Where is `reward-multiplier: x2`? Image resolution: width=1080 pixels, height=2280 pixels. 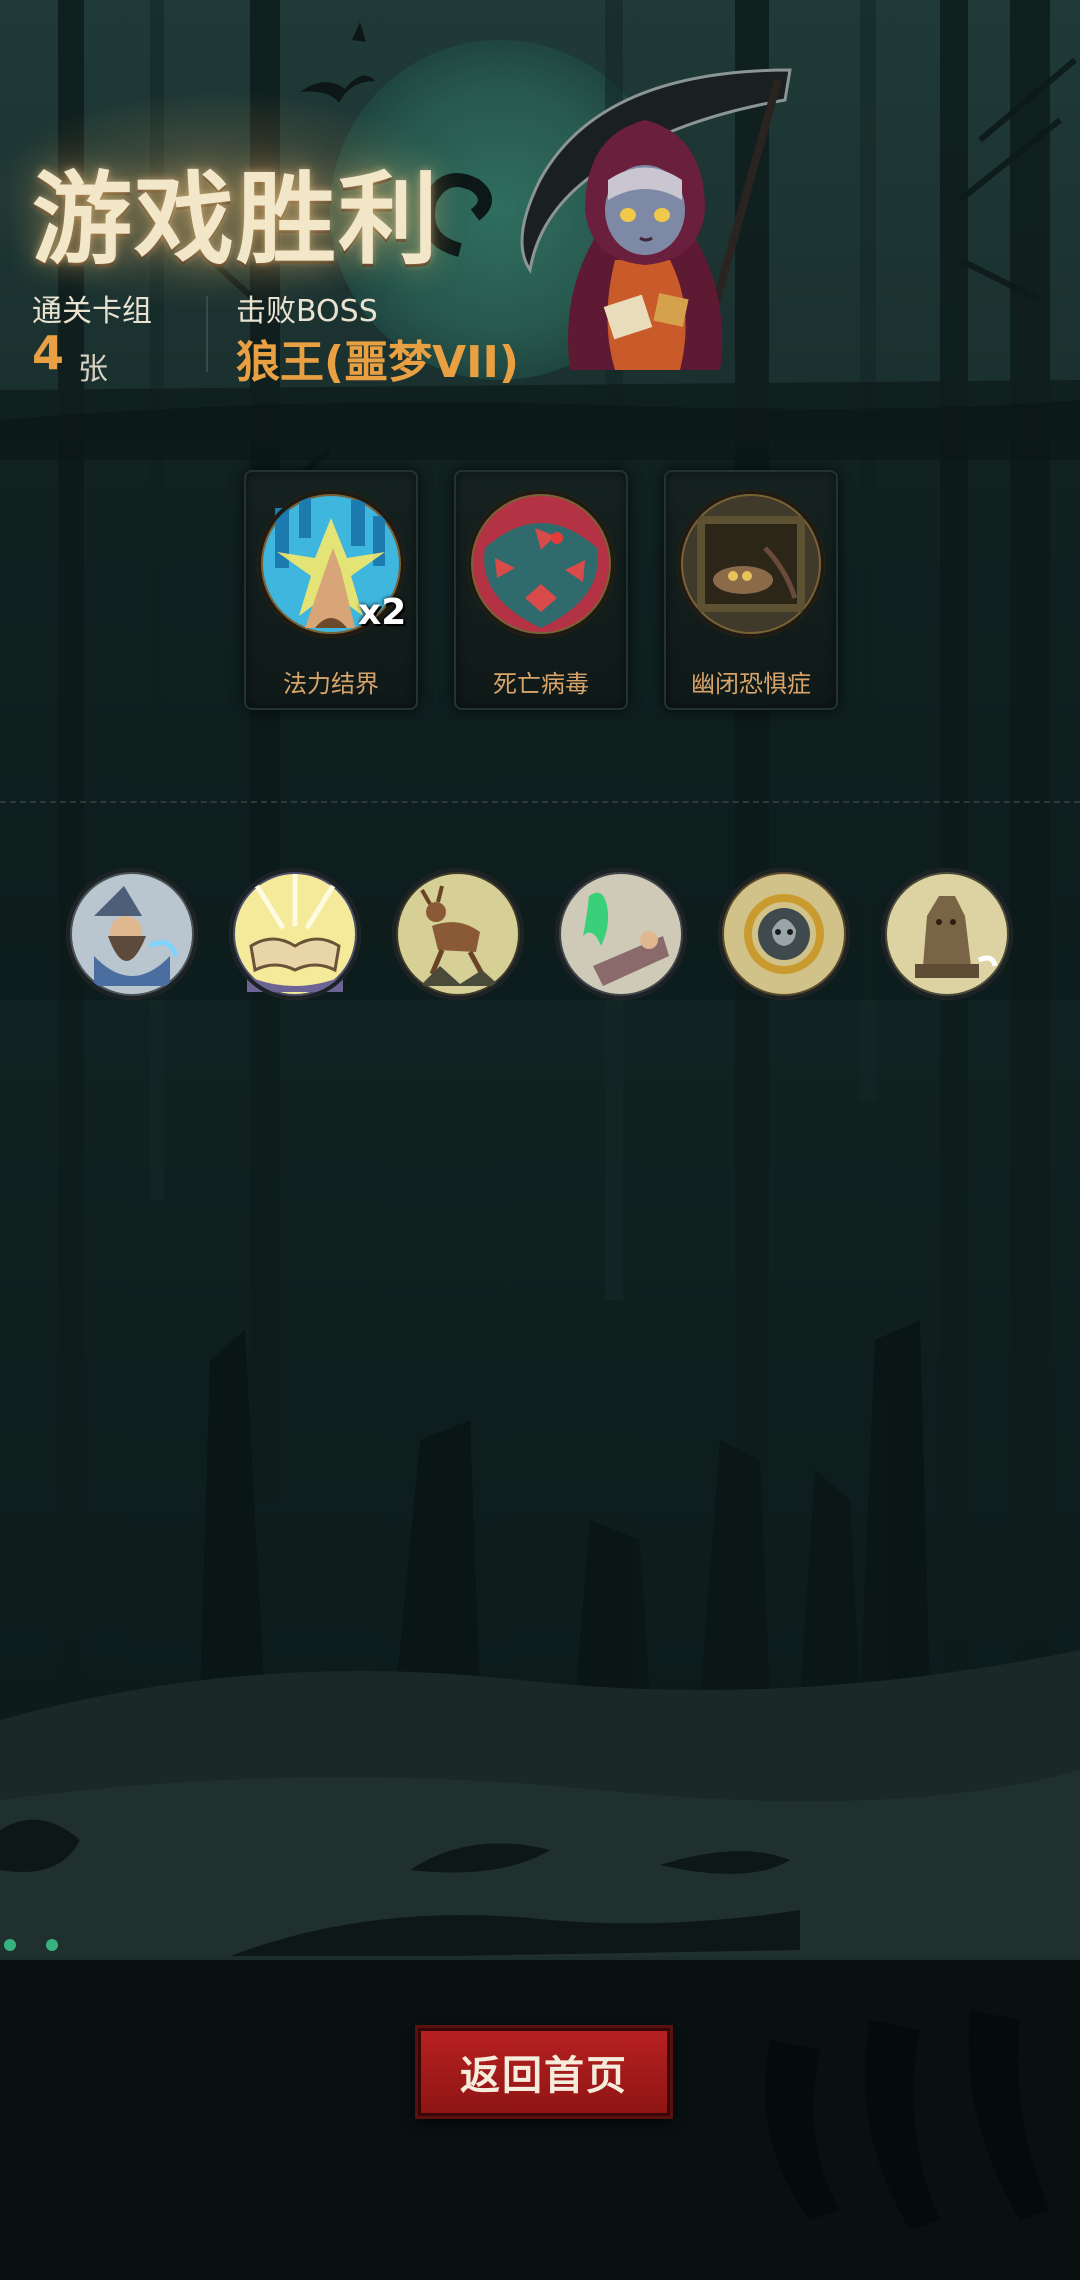
reward-multiplier: x2 is located at coordinates (382, 612).